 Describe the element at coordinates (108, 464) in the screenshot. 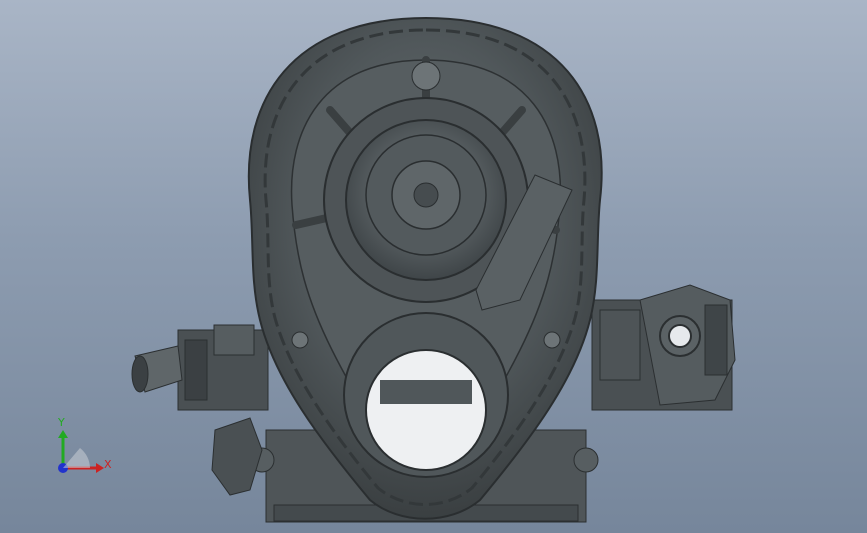

I see `x-axis-label: X` at that location.